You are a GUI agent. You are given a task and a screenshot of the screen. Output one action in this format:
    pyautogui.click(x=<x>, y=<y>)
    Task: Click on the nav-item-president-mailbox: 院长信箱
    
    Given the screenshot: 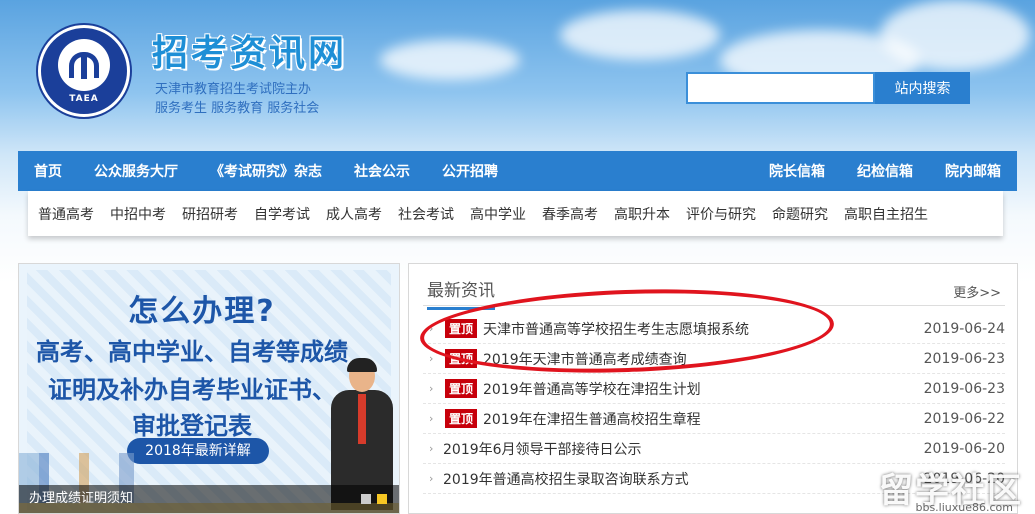 What is the action you would take?
    pyautogui.click(x=797, y=171)
    